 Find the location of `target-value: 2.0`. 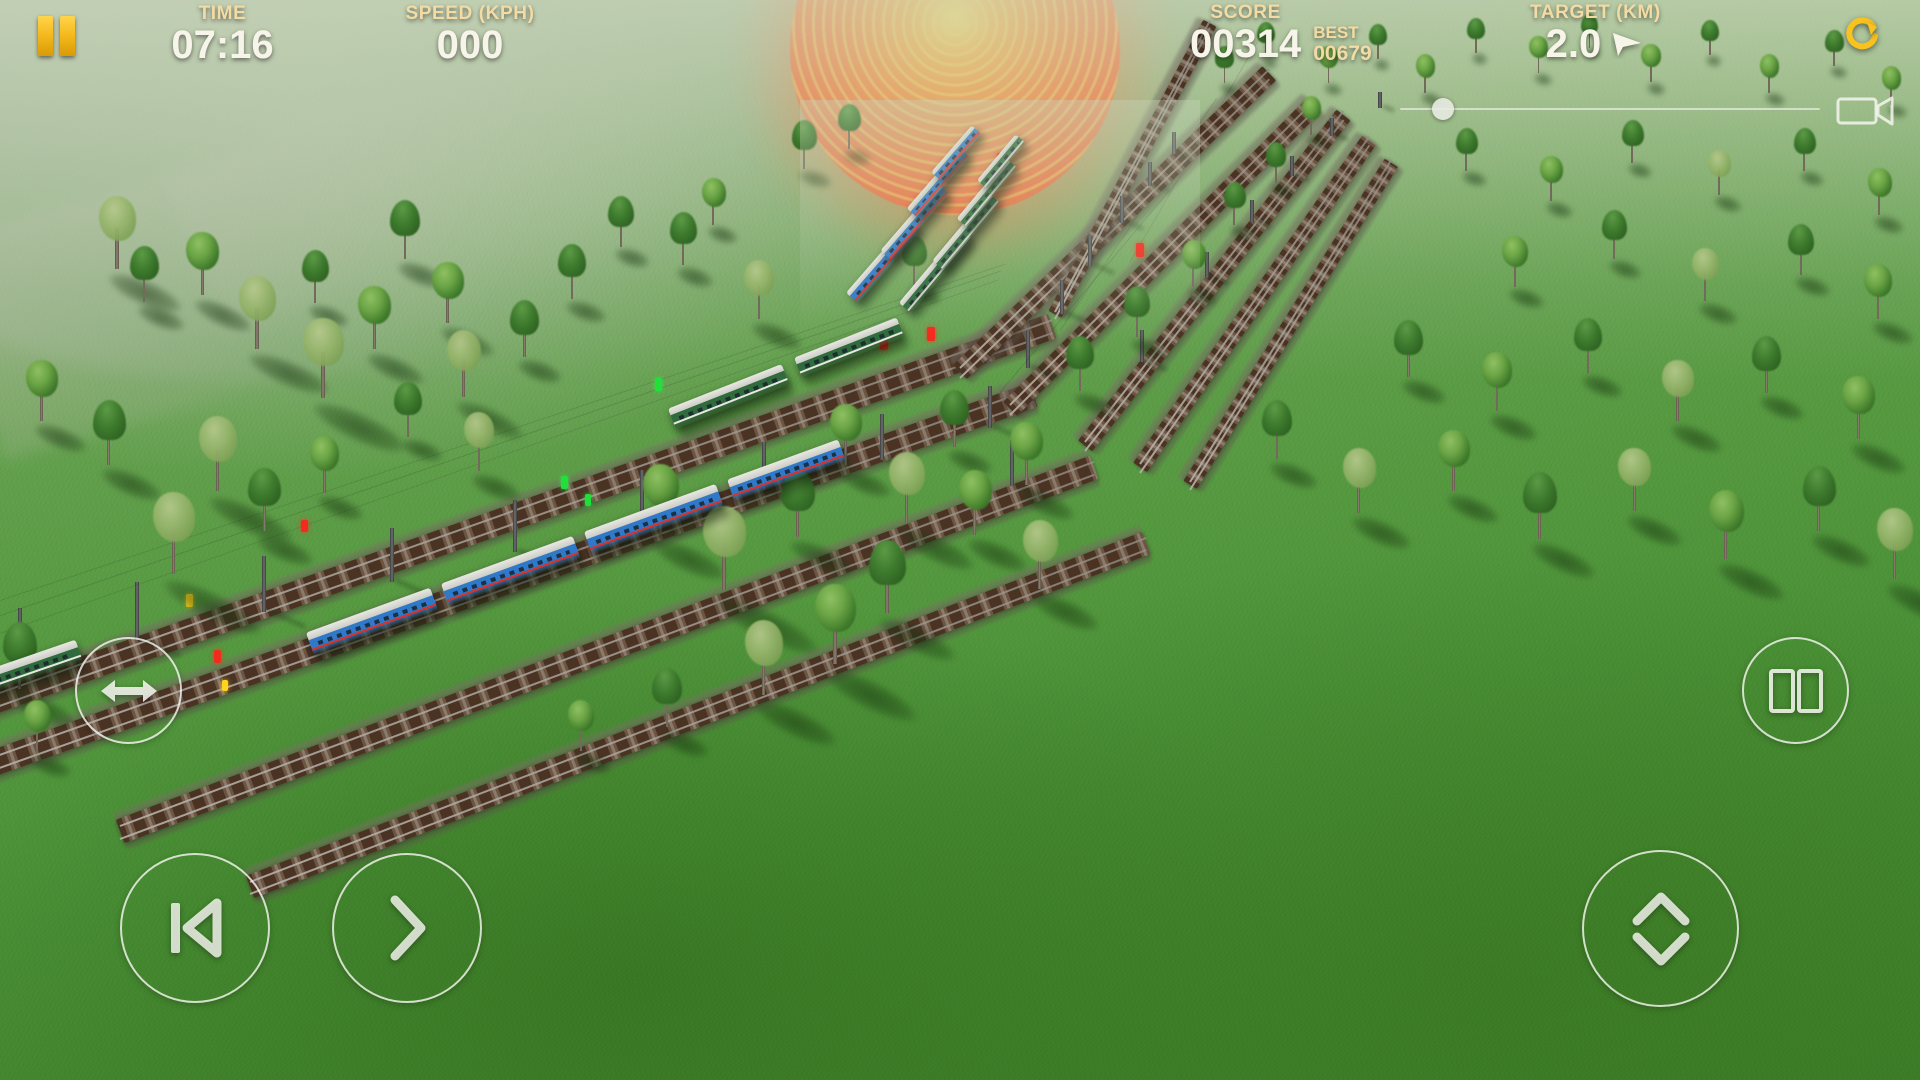

target-value: 2.0 is located at coordinates (1573, 44).